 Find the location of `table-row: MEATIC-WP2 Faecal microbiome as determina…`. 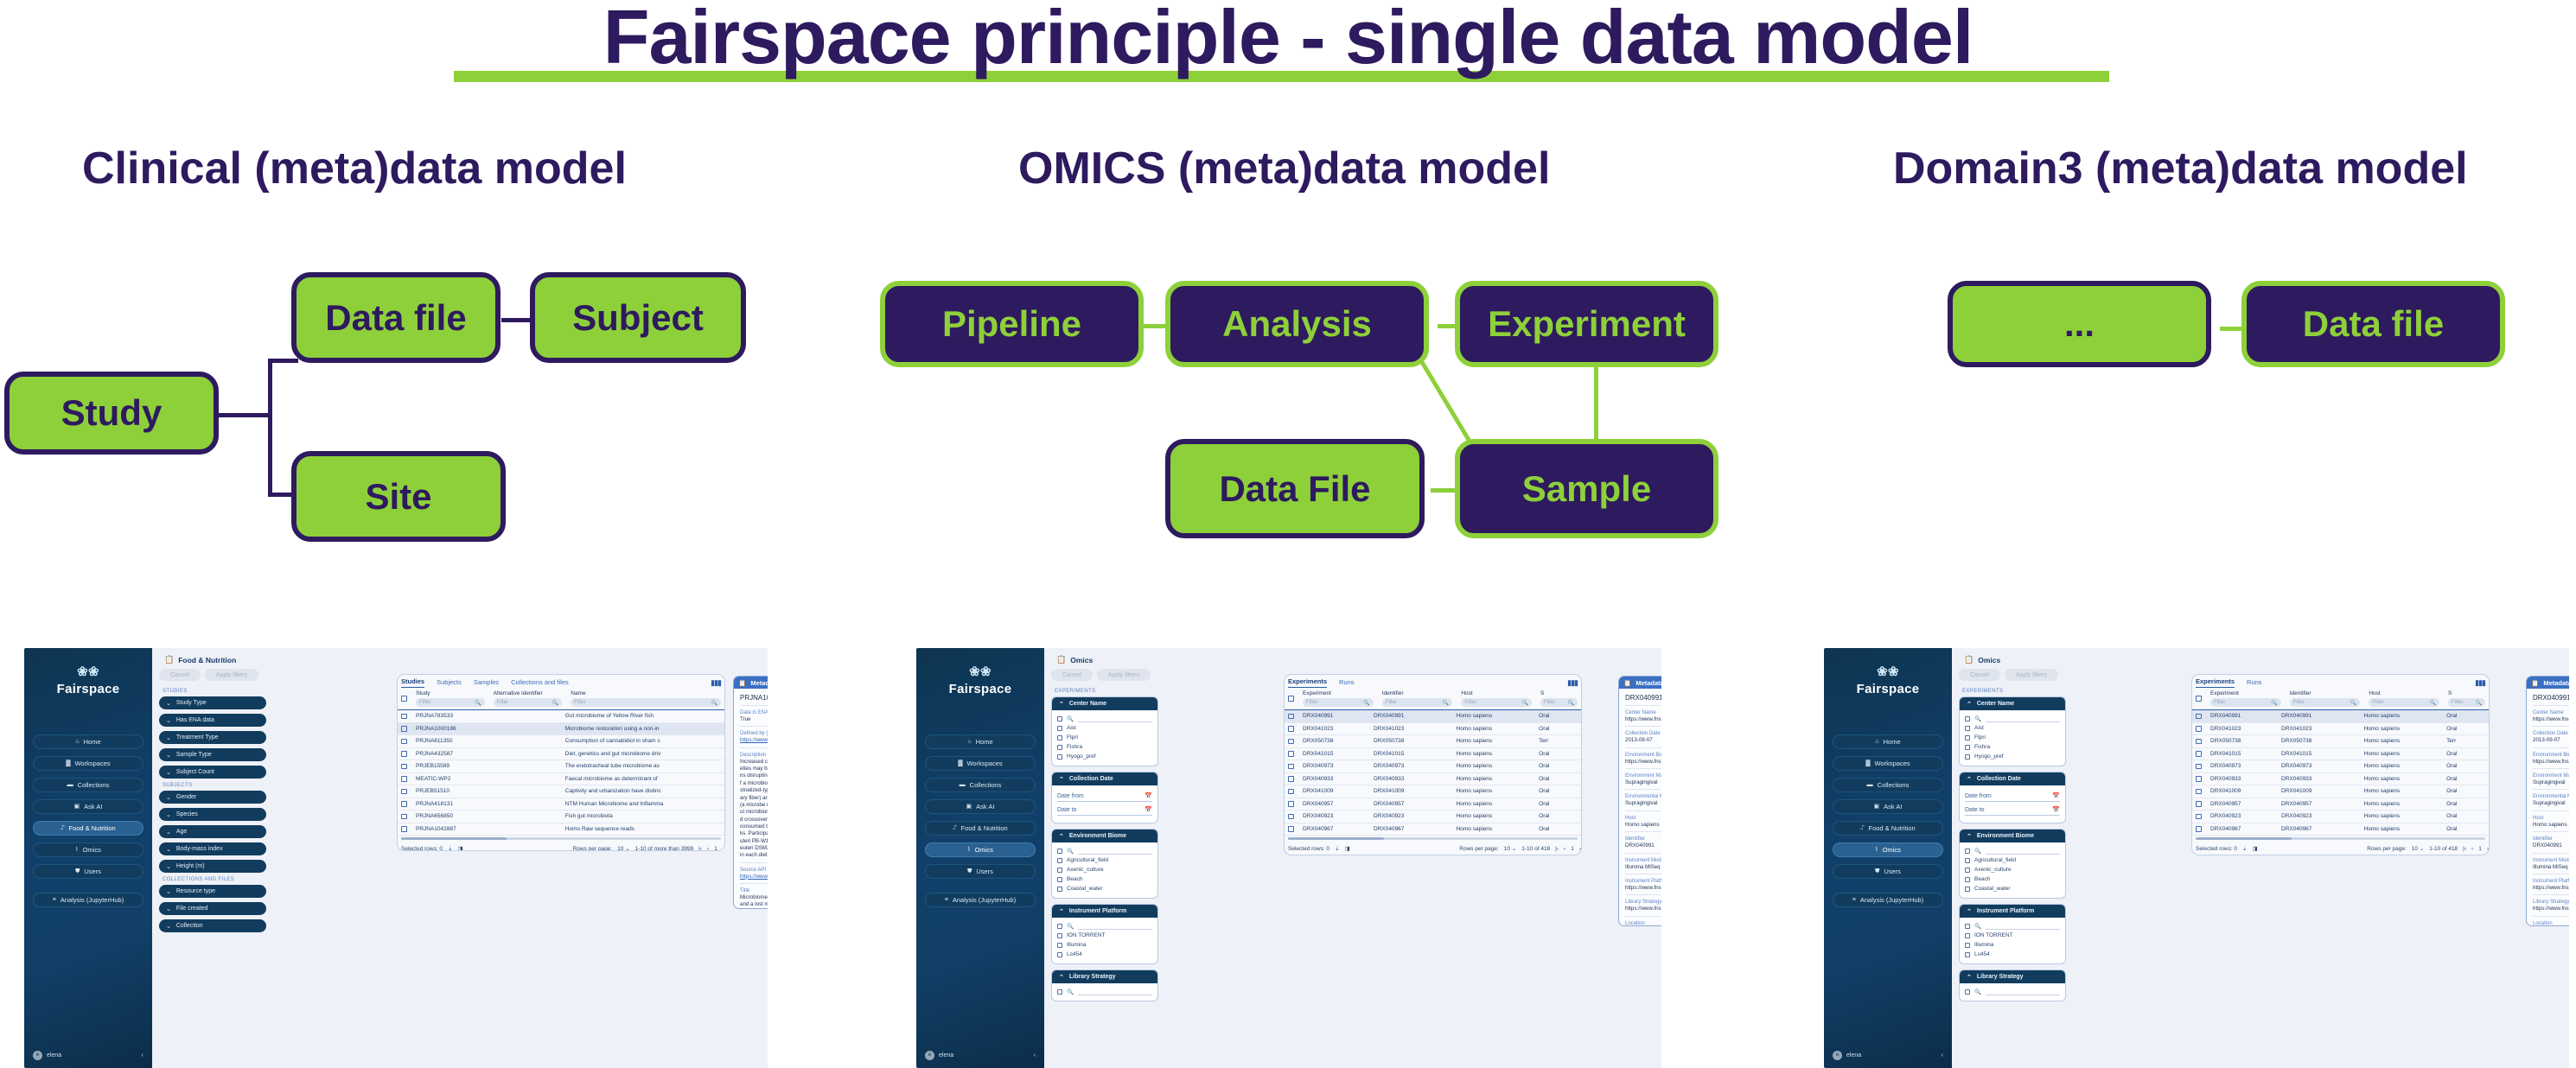

table-row: MEATIC-WP2 Faecal microbiome as determina… is located at coordinates (561, 779).